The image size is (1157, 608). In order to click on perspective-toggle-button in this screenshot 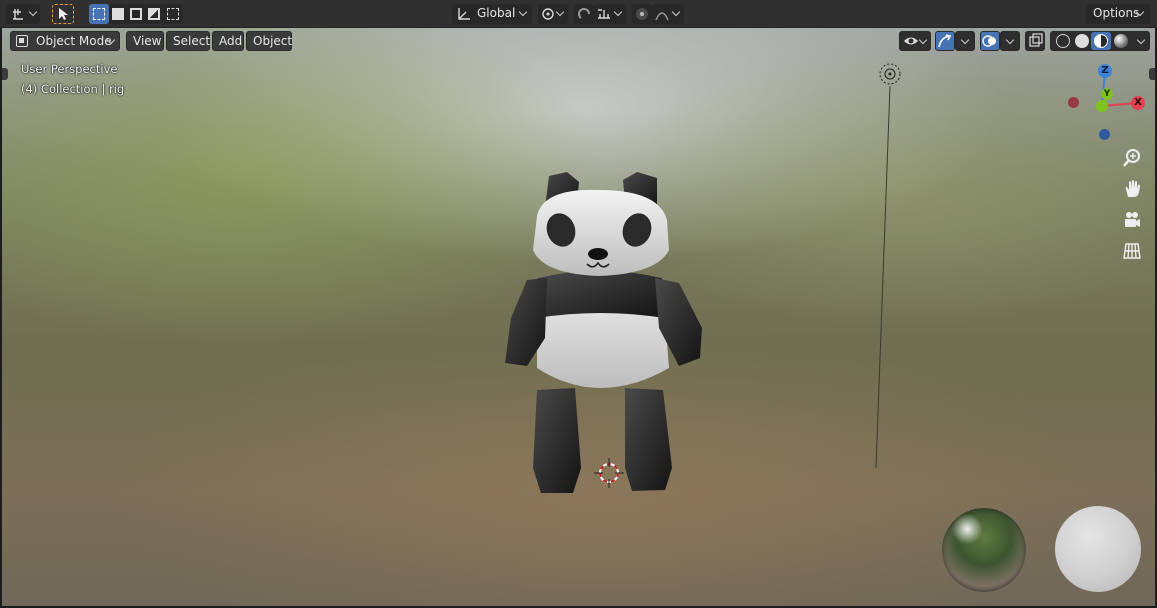, I will do `click(1132, 251)`.